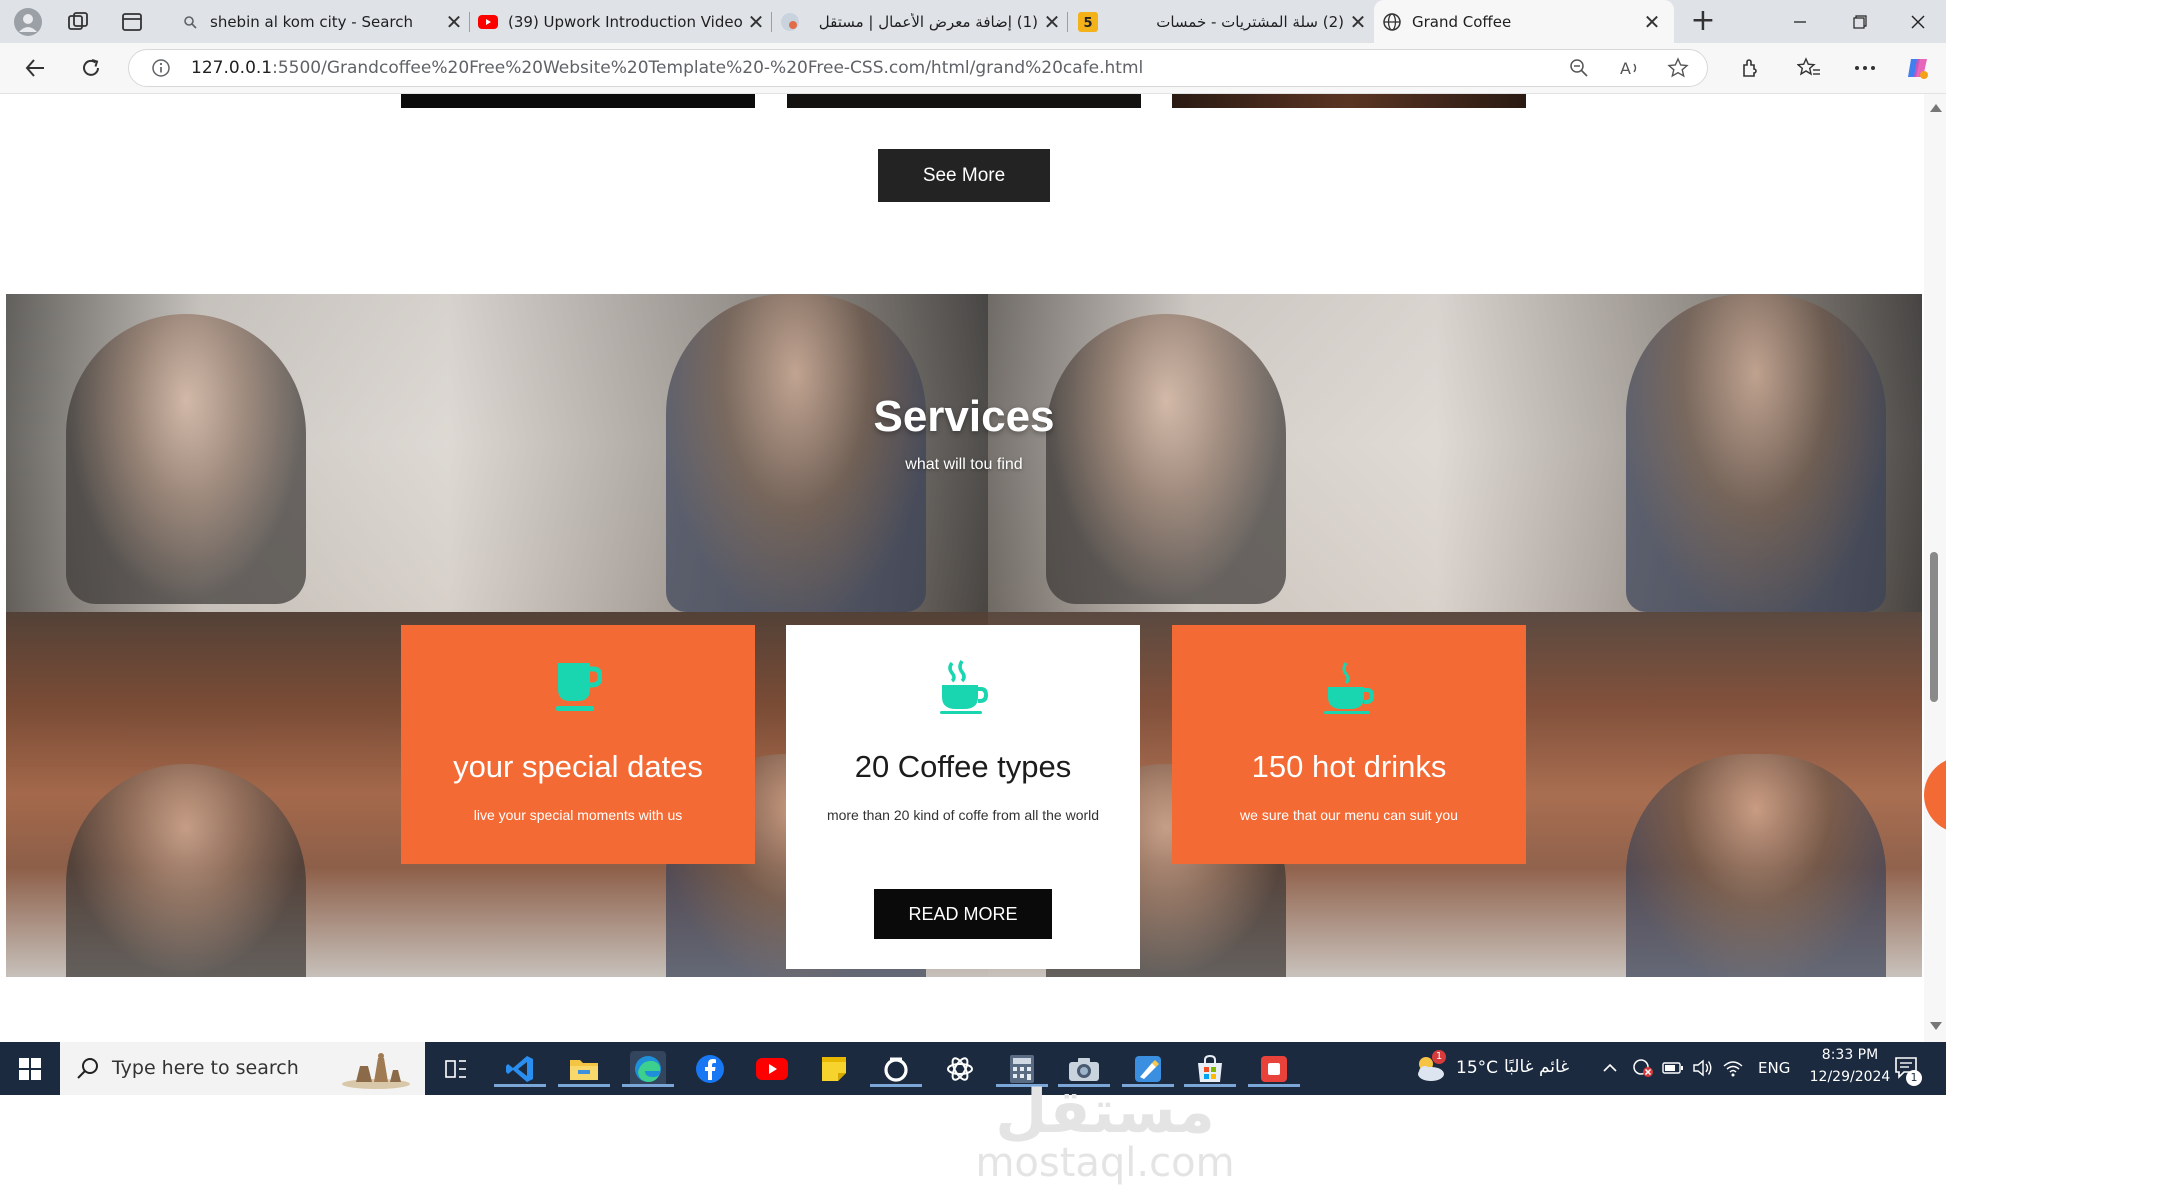 Image resolution: width=2178 pixels, height=1196 pixels. Describe the element at coordinates (963, 766) in the screenshot. I see `card-title: 20 Coffee types` at that location.